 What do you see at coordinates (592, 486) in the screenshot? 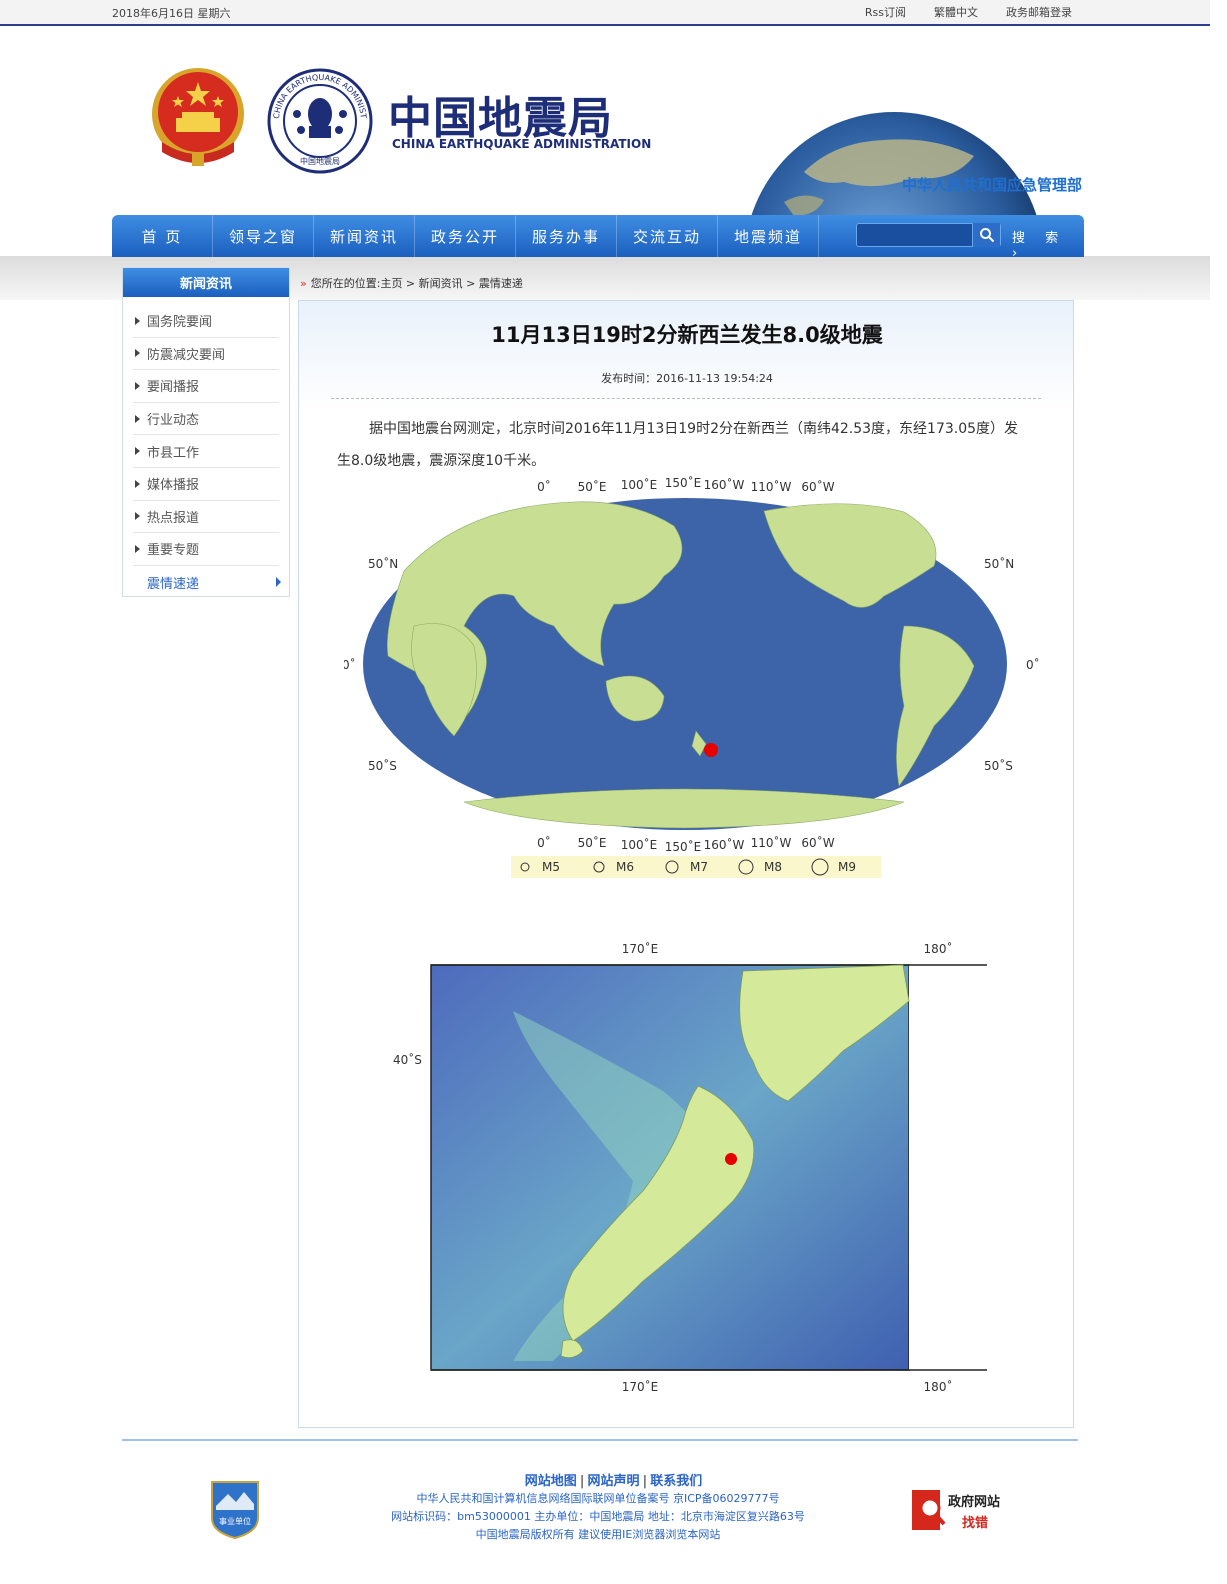
I see `world-top-lon-label: 50˚E` at bounding box center [592, 486].